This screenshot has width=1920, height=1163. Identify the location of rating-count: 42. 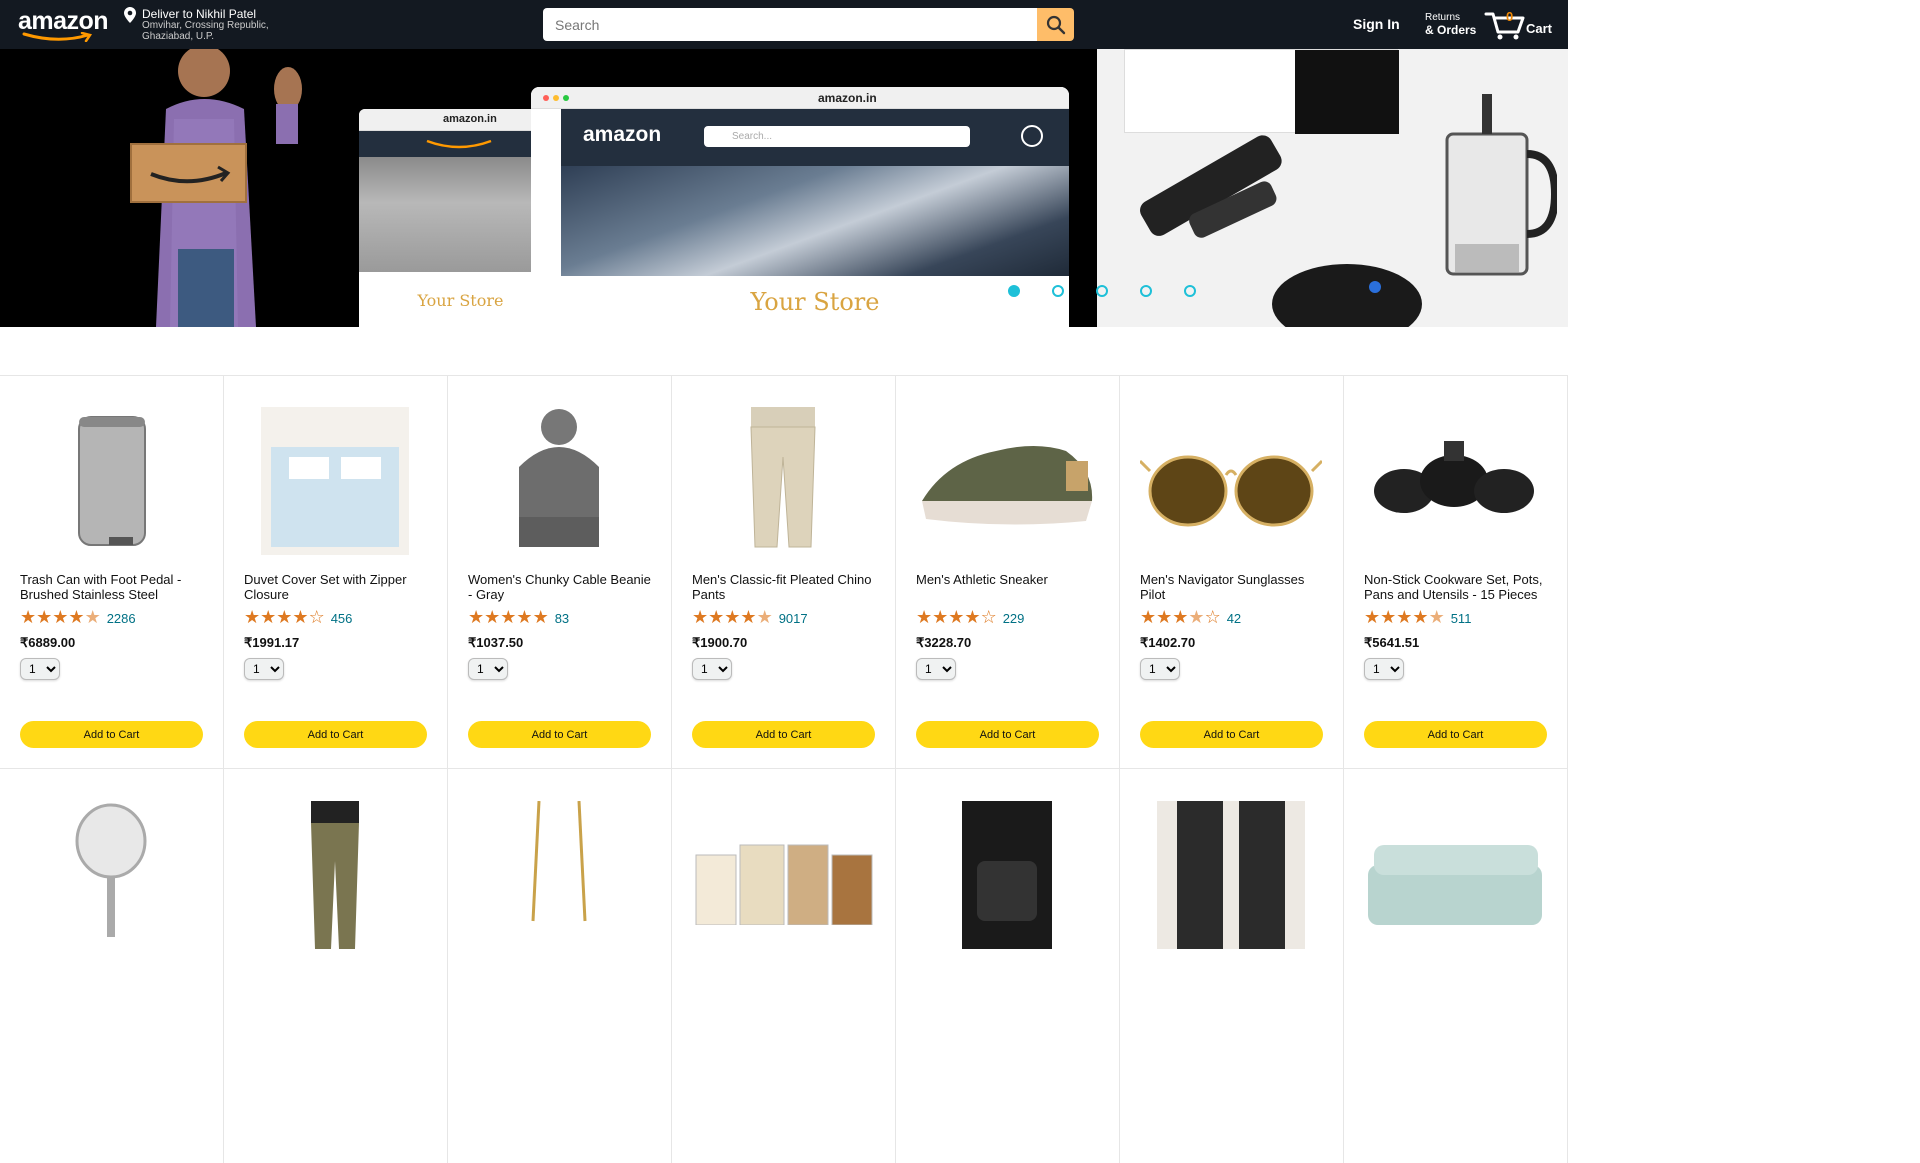
(1234, 618).